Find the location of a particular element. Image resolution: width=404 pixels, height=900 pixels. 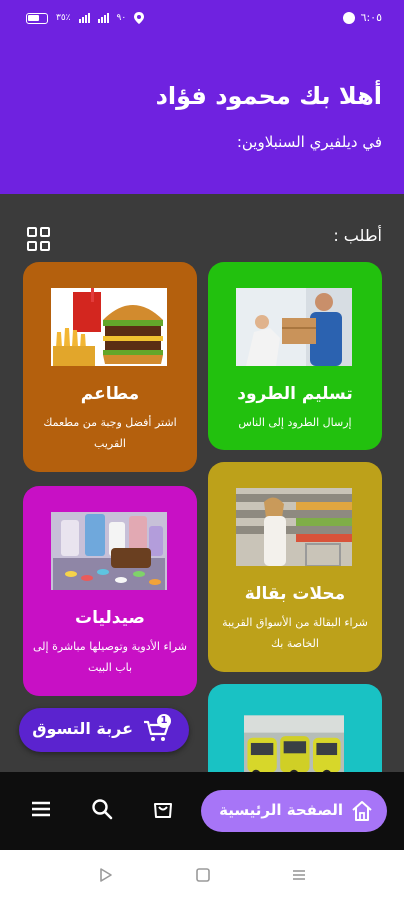

bottom-nav: الصفحة الرئيسية is located at coordinates (202, 811).